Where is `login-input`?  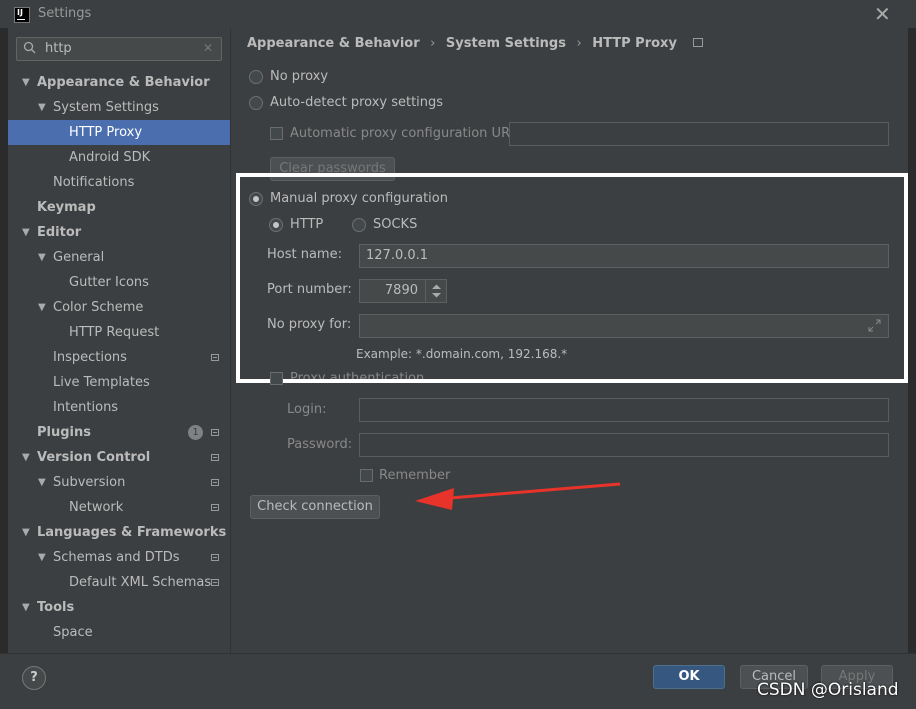
login-input is located at coordinates (624, 410).